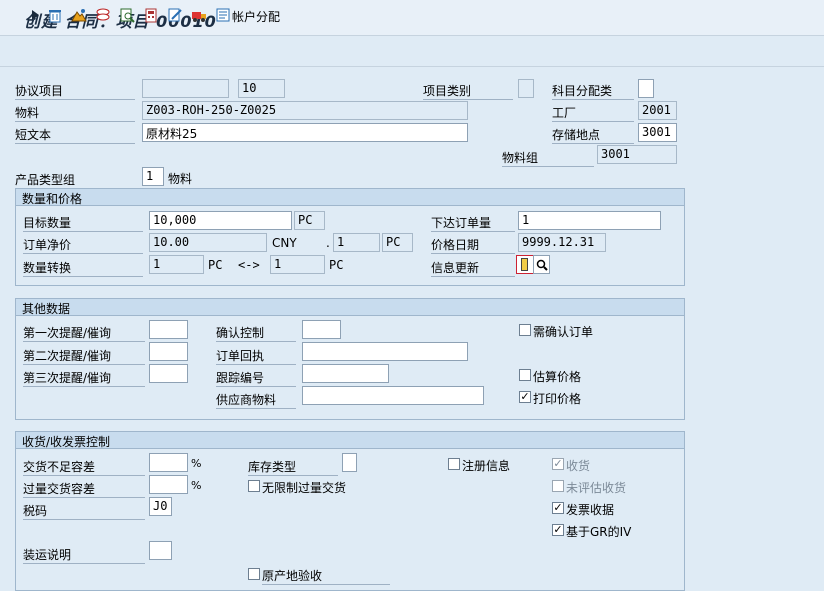 The width and height of the screenshot is (824, 591). What do you see at coordinates (558, 486) in the screenshot?
I see `non-val-gr-checkbox` at bounding box center [558, 486].